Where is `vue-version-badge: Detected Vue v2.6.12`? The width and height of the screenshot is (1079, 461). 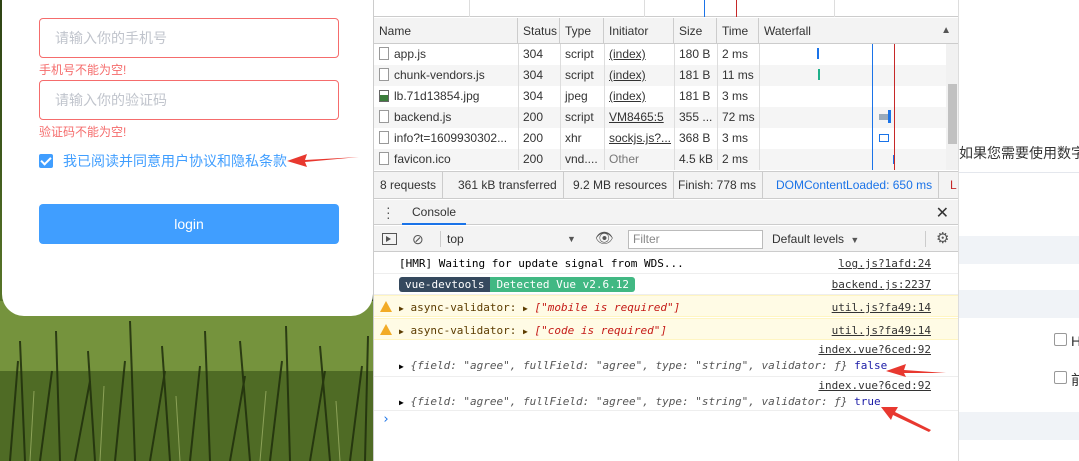
vue-version-badge: Detected Vue v2.6.12 is located at coordinates (562, 284).